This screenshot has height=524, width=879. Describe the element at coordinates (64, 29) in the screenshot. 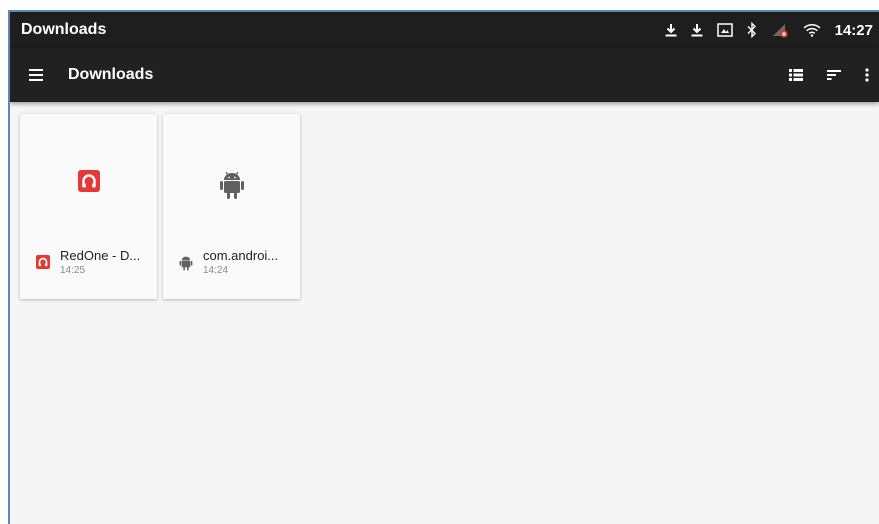

I see `status-bar-title: Downloads` at that location.